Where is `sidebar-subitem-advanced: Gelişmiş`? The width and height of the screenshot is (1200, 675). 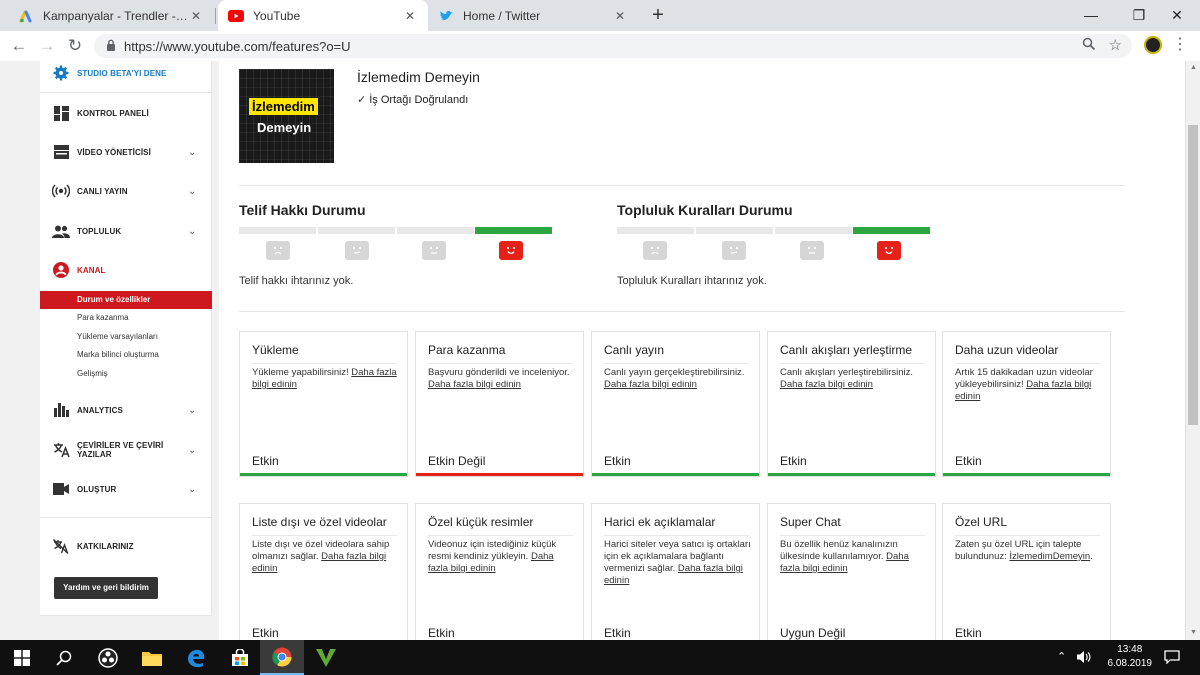 sidebar-subitem-advanced: Gelişmiş is located at coordinates (126, 374).